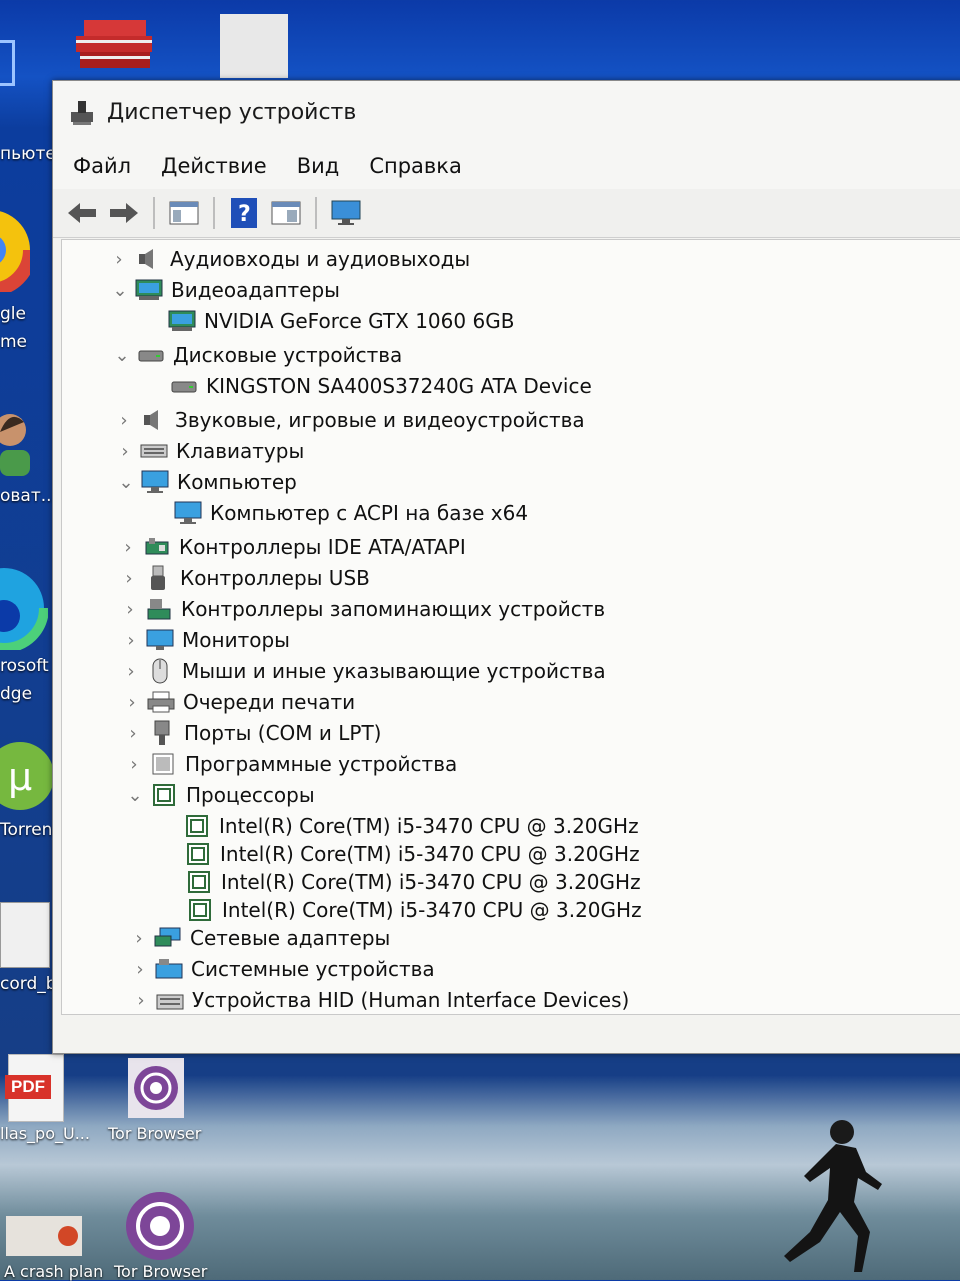  Describe the element at coordinates (102, 166) in the screenshot. I see `menu-file: Файл` at that location.